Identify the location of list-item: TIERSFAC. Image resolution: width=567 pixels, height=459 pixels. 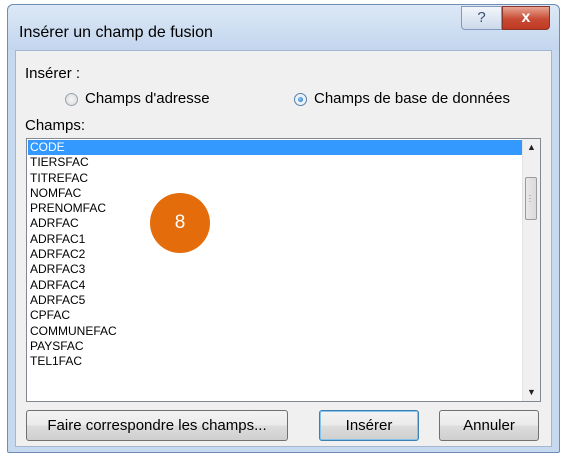
(276, 162).